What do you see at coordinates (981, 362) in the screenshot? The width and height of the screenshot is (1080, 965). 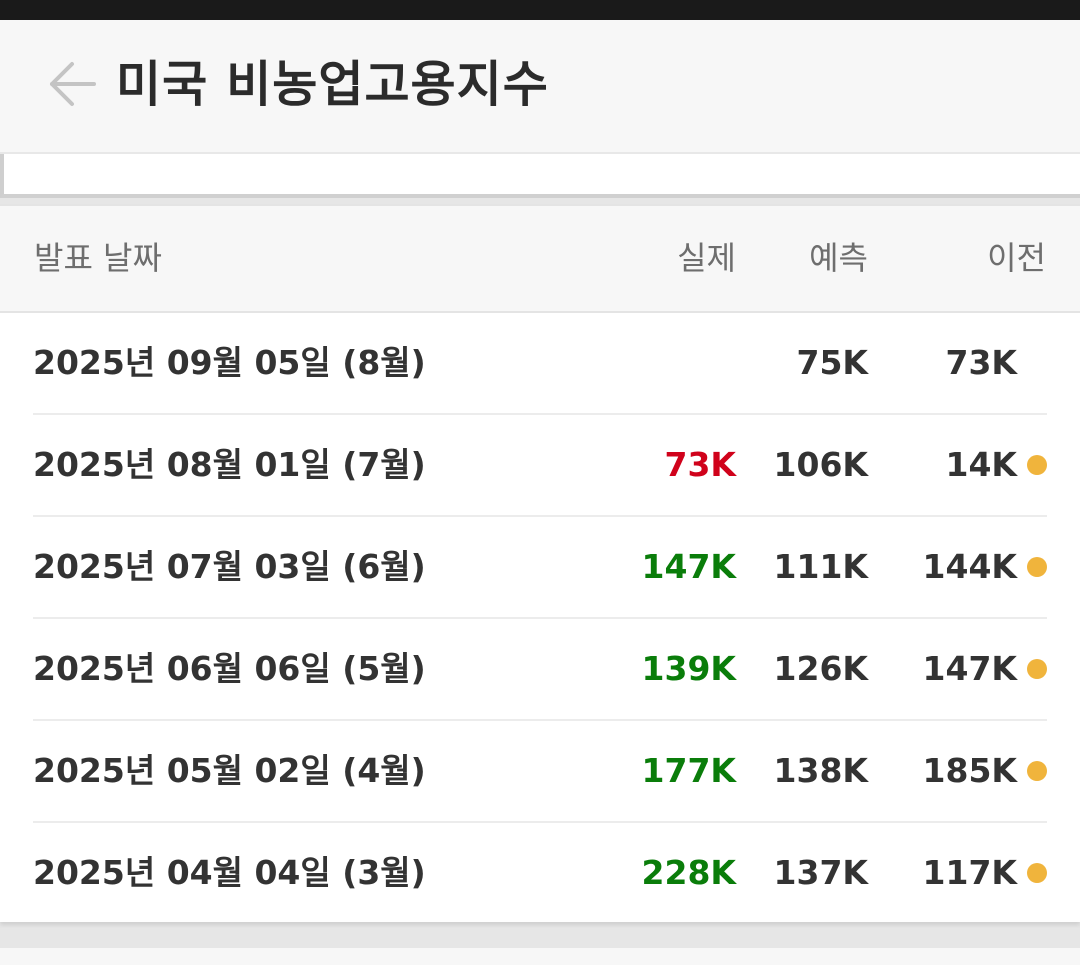 I see `previous-value: 73K` at bounding box center [981, 362].